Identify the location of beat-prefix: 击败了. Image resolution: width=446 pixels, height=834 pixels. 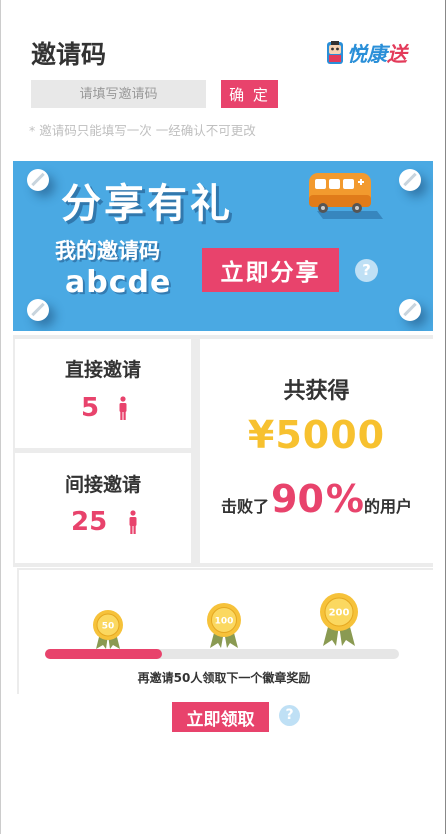
(245, 506).